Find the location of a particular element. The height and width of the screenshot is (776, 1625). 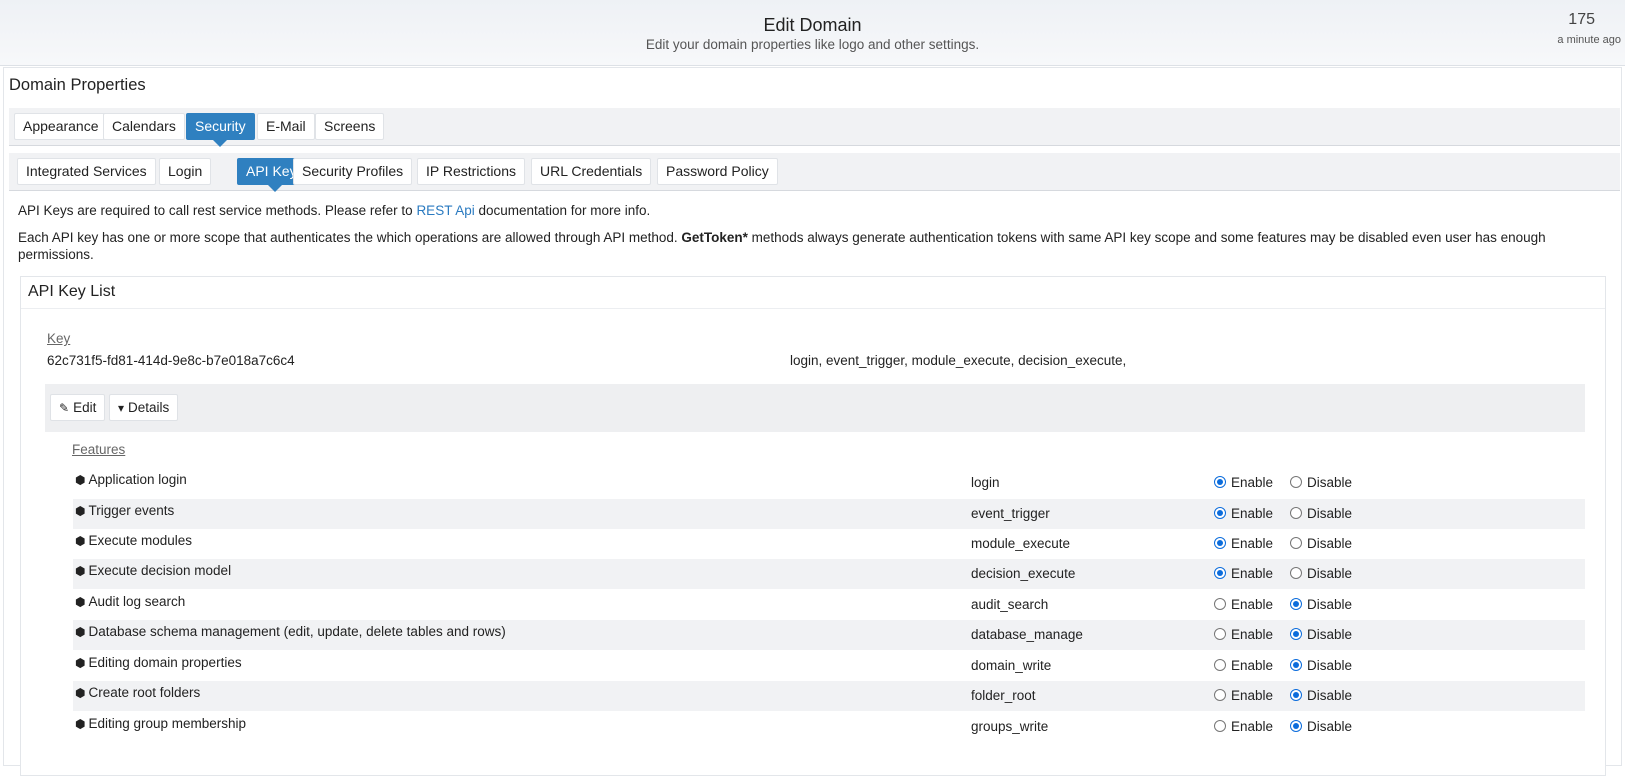

intro-text: documentation for more info. is located at coordinates (562, 210).